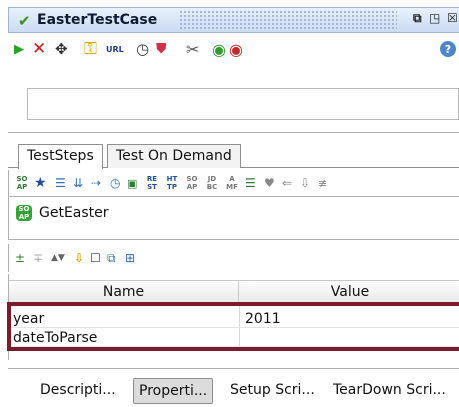 This screenshot has width=459, height=407. What do you see at coordinates (233, 326) in the screenshot?
I see `highlight-box` at bounding box center [233, 326].